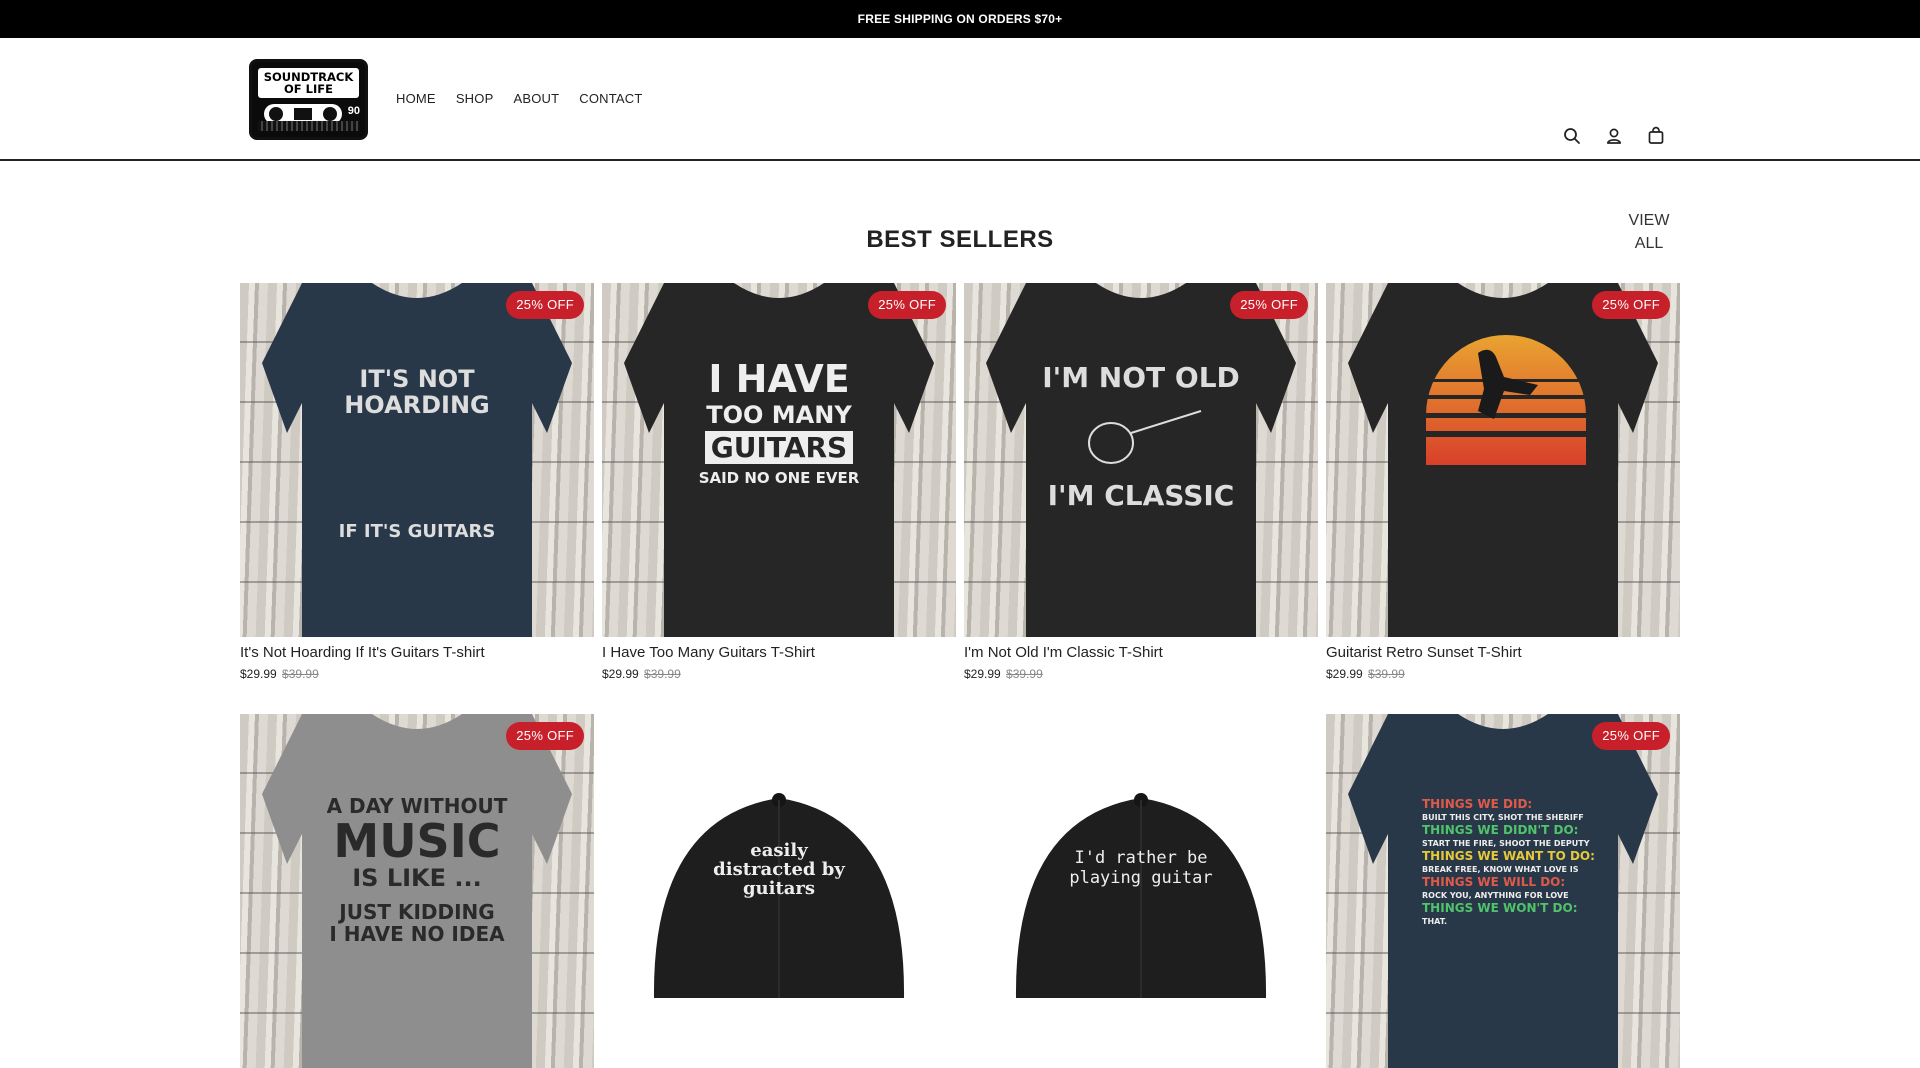 This screenshot has width=1920, height=1068. I want to click on logo-line2: OF LIFE, so click(308, 89).